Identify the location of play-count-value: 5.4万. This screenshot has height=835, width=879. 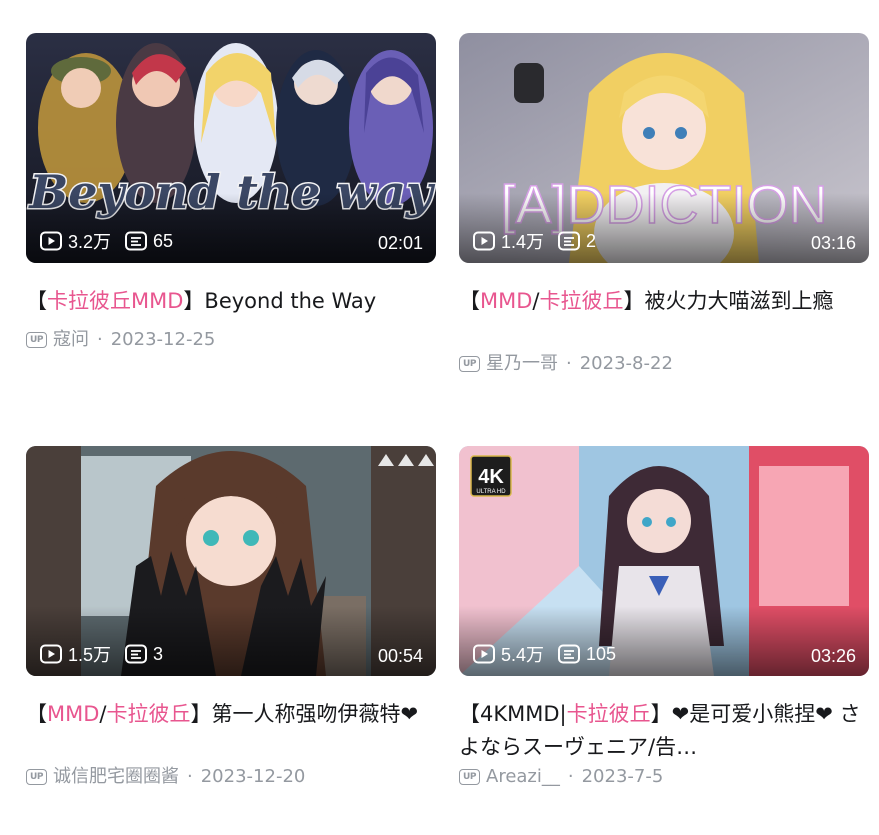
(523, 655).